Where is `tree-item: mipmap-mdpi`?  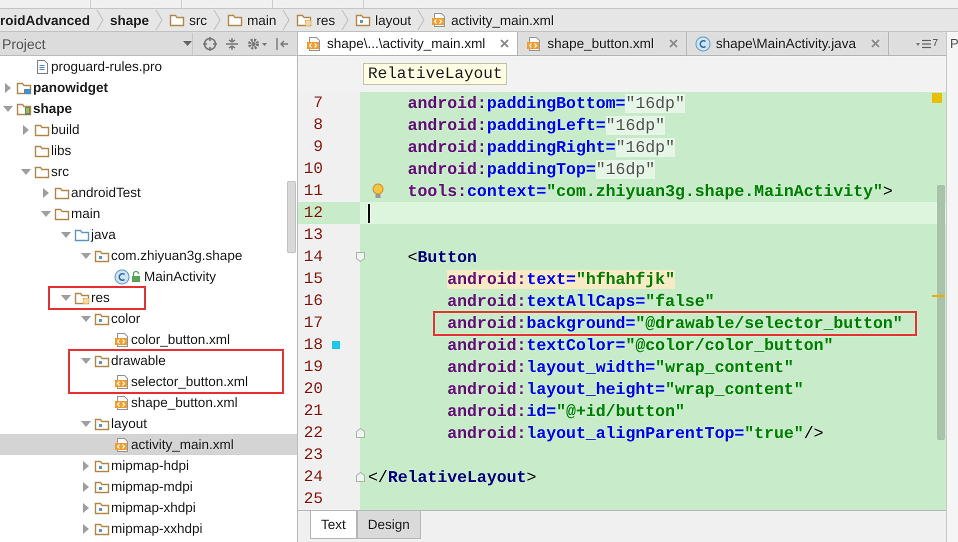 tree-item: mipmap-mdpi is located at coordinates (148, 486).